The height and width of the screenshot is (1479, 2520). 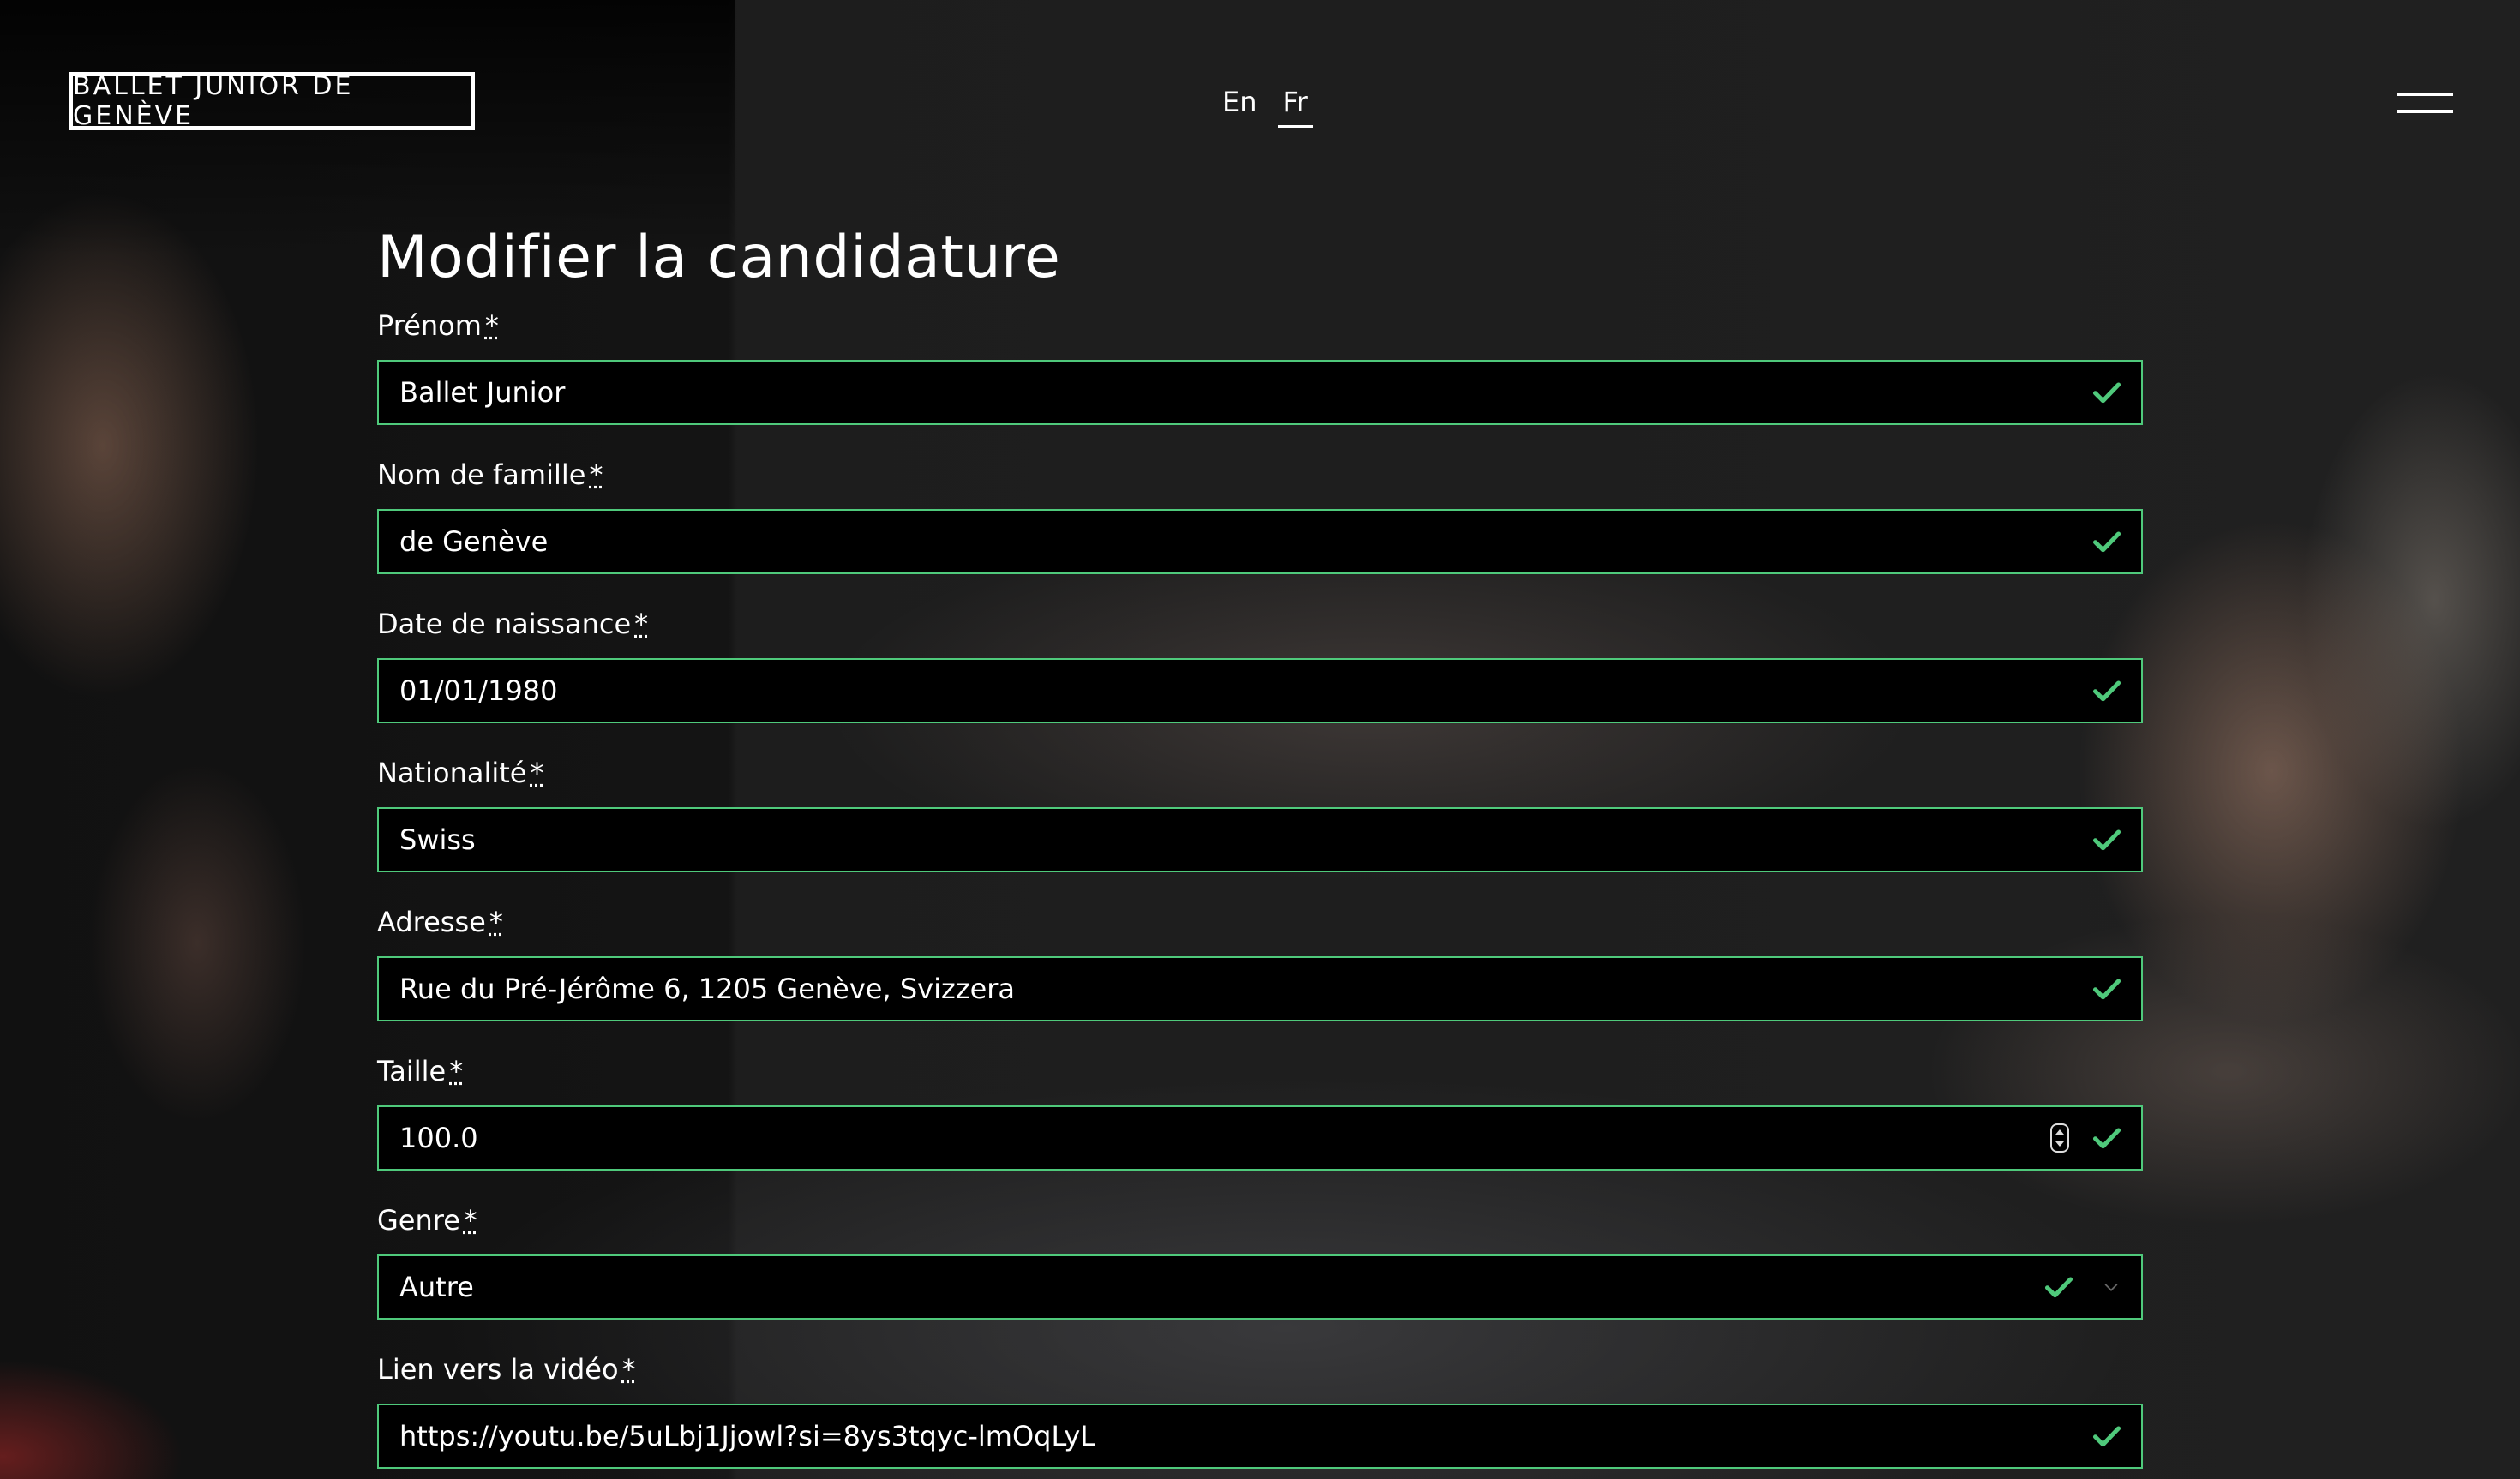 I want to click on input-value: 01/01/1980, so click(x=478, y=690).